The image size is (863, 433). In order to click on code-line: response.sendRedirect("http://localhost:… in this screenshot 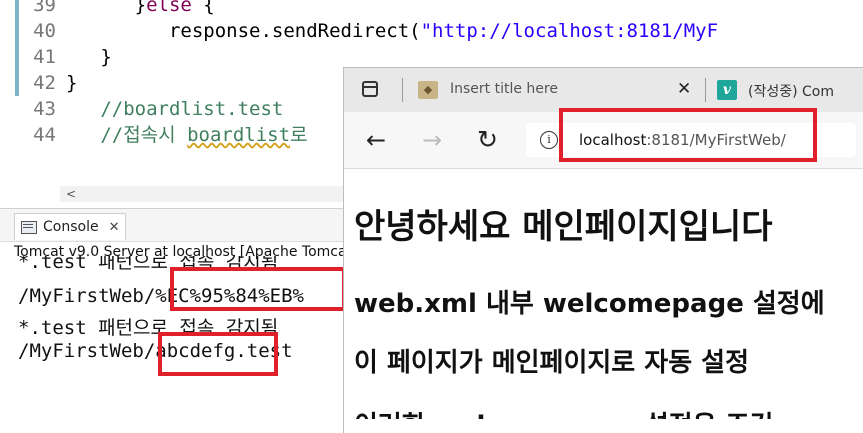, I will do `click(392, 31)`.